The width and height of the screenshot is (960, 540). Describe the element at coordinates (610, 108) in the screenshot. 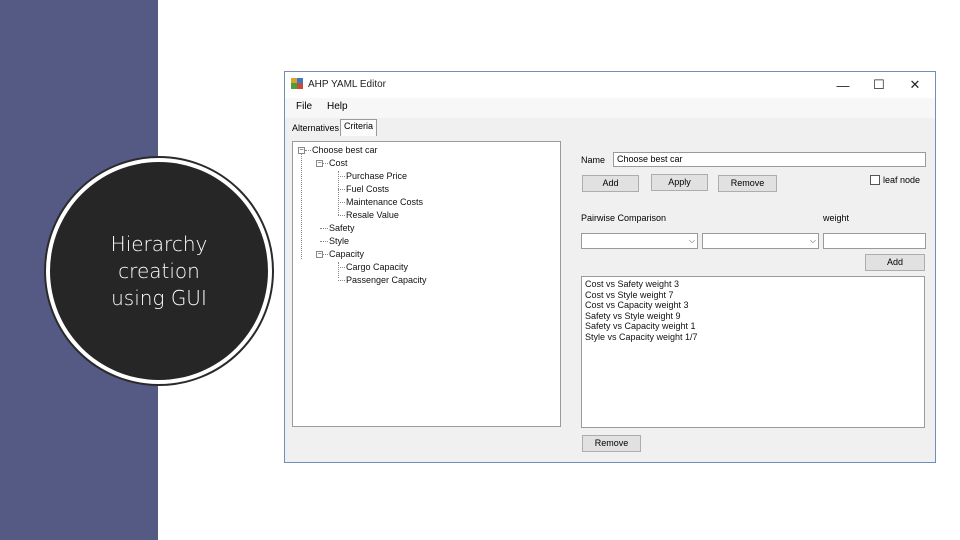

I see `menu-bar: File Help` at that location.